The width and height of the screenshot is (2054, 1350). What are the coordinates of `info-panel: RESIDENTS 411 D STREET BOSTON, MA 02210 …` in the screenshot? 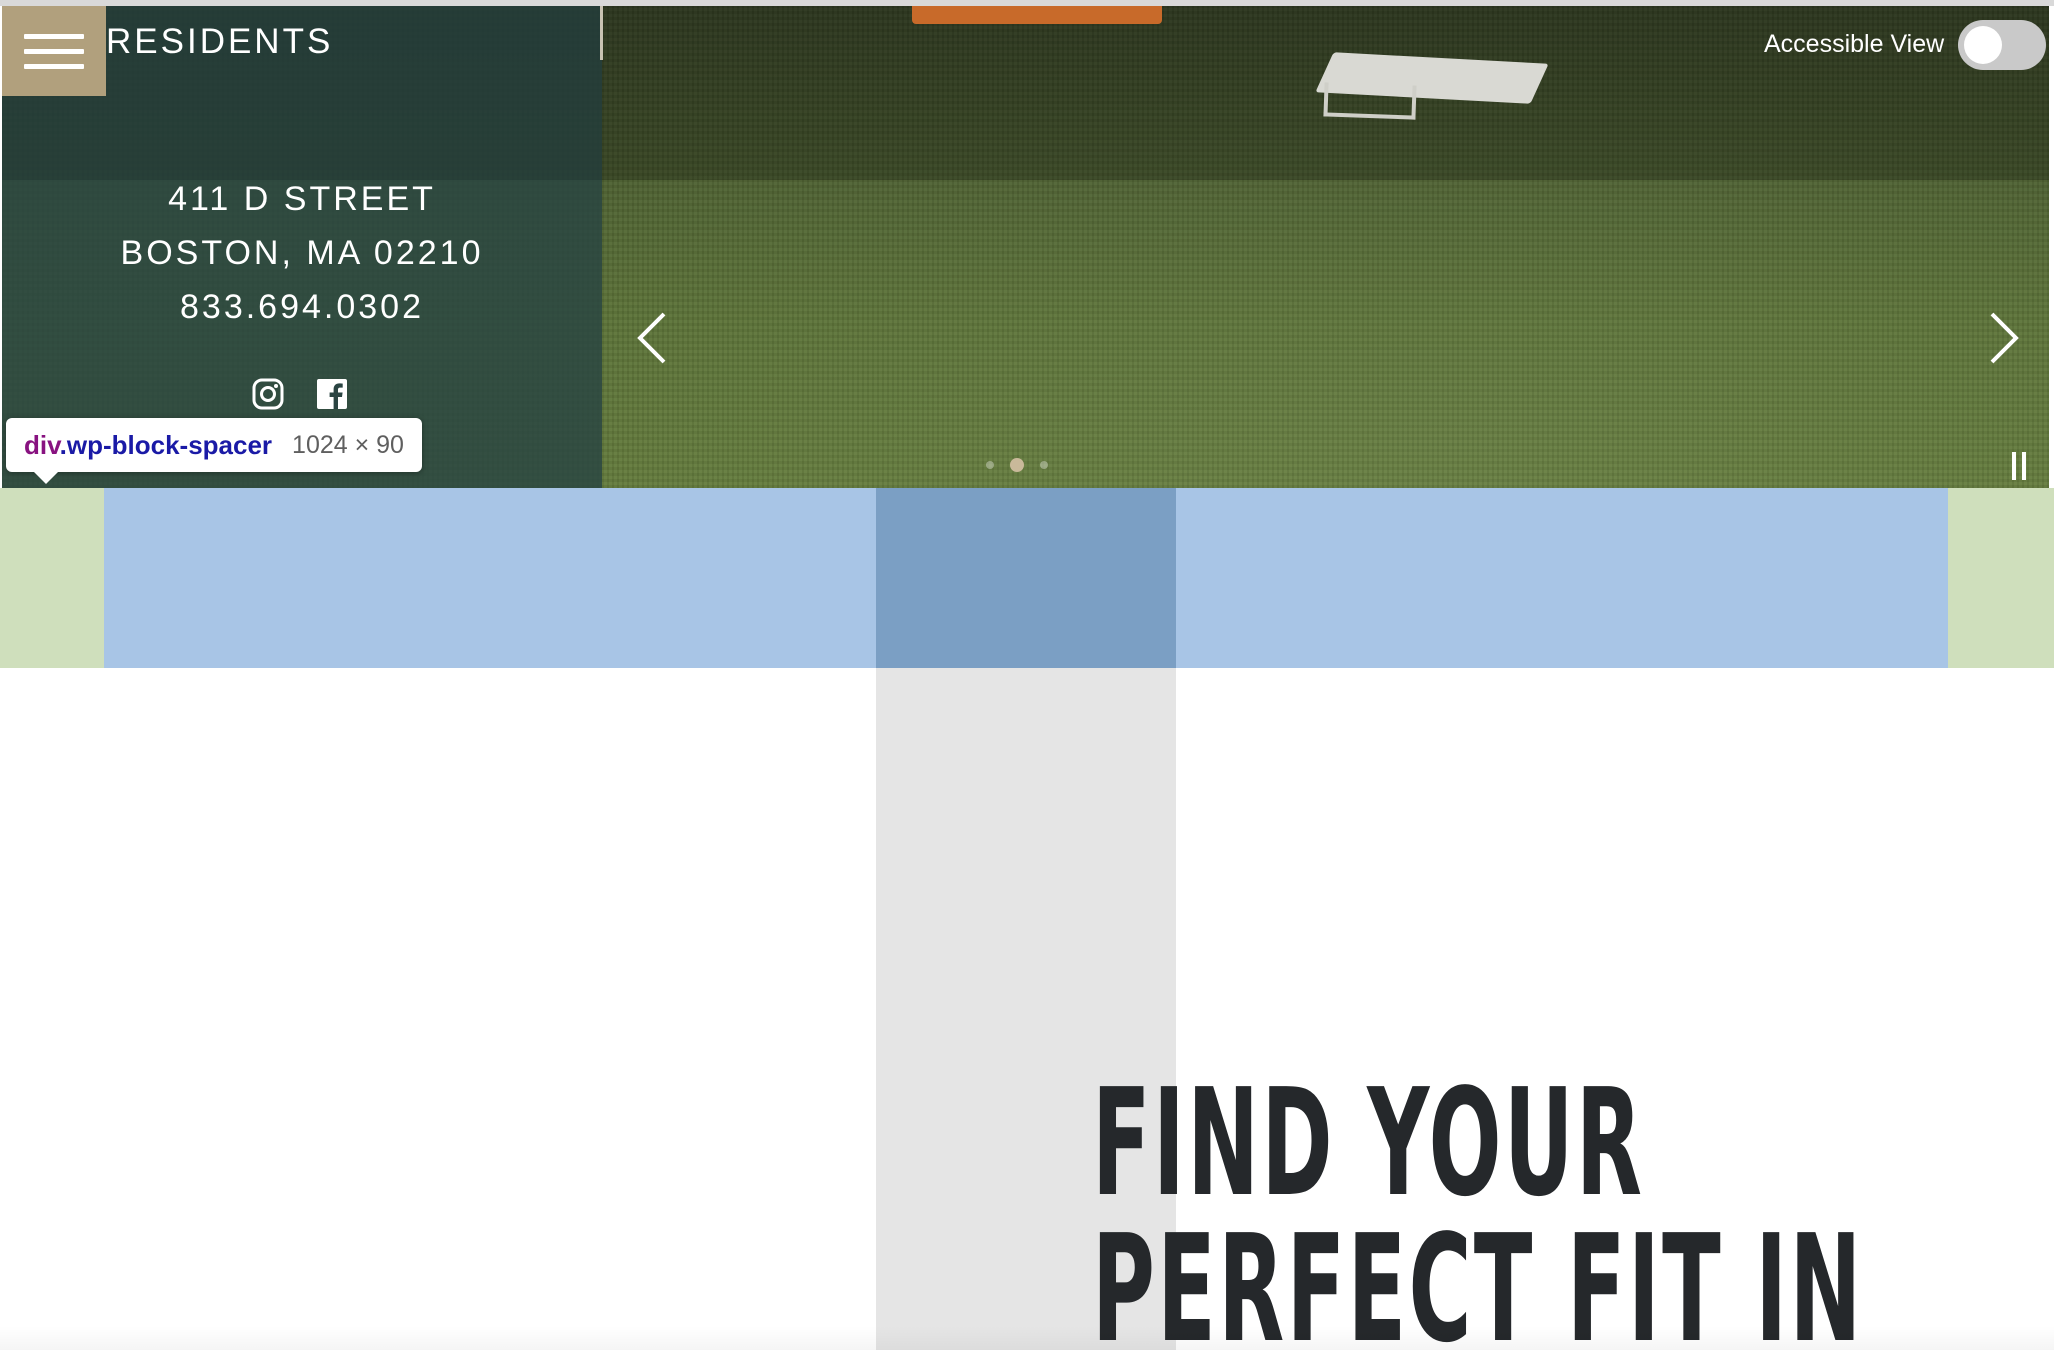 It's located at (302, 247).